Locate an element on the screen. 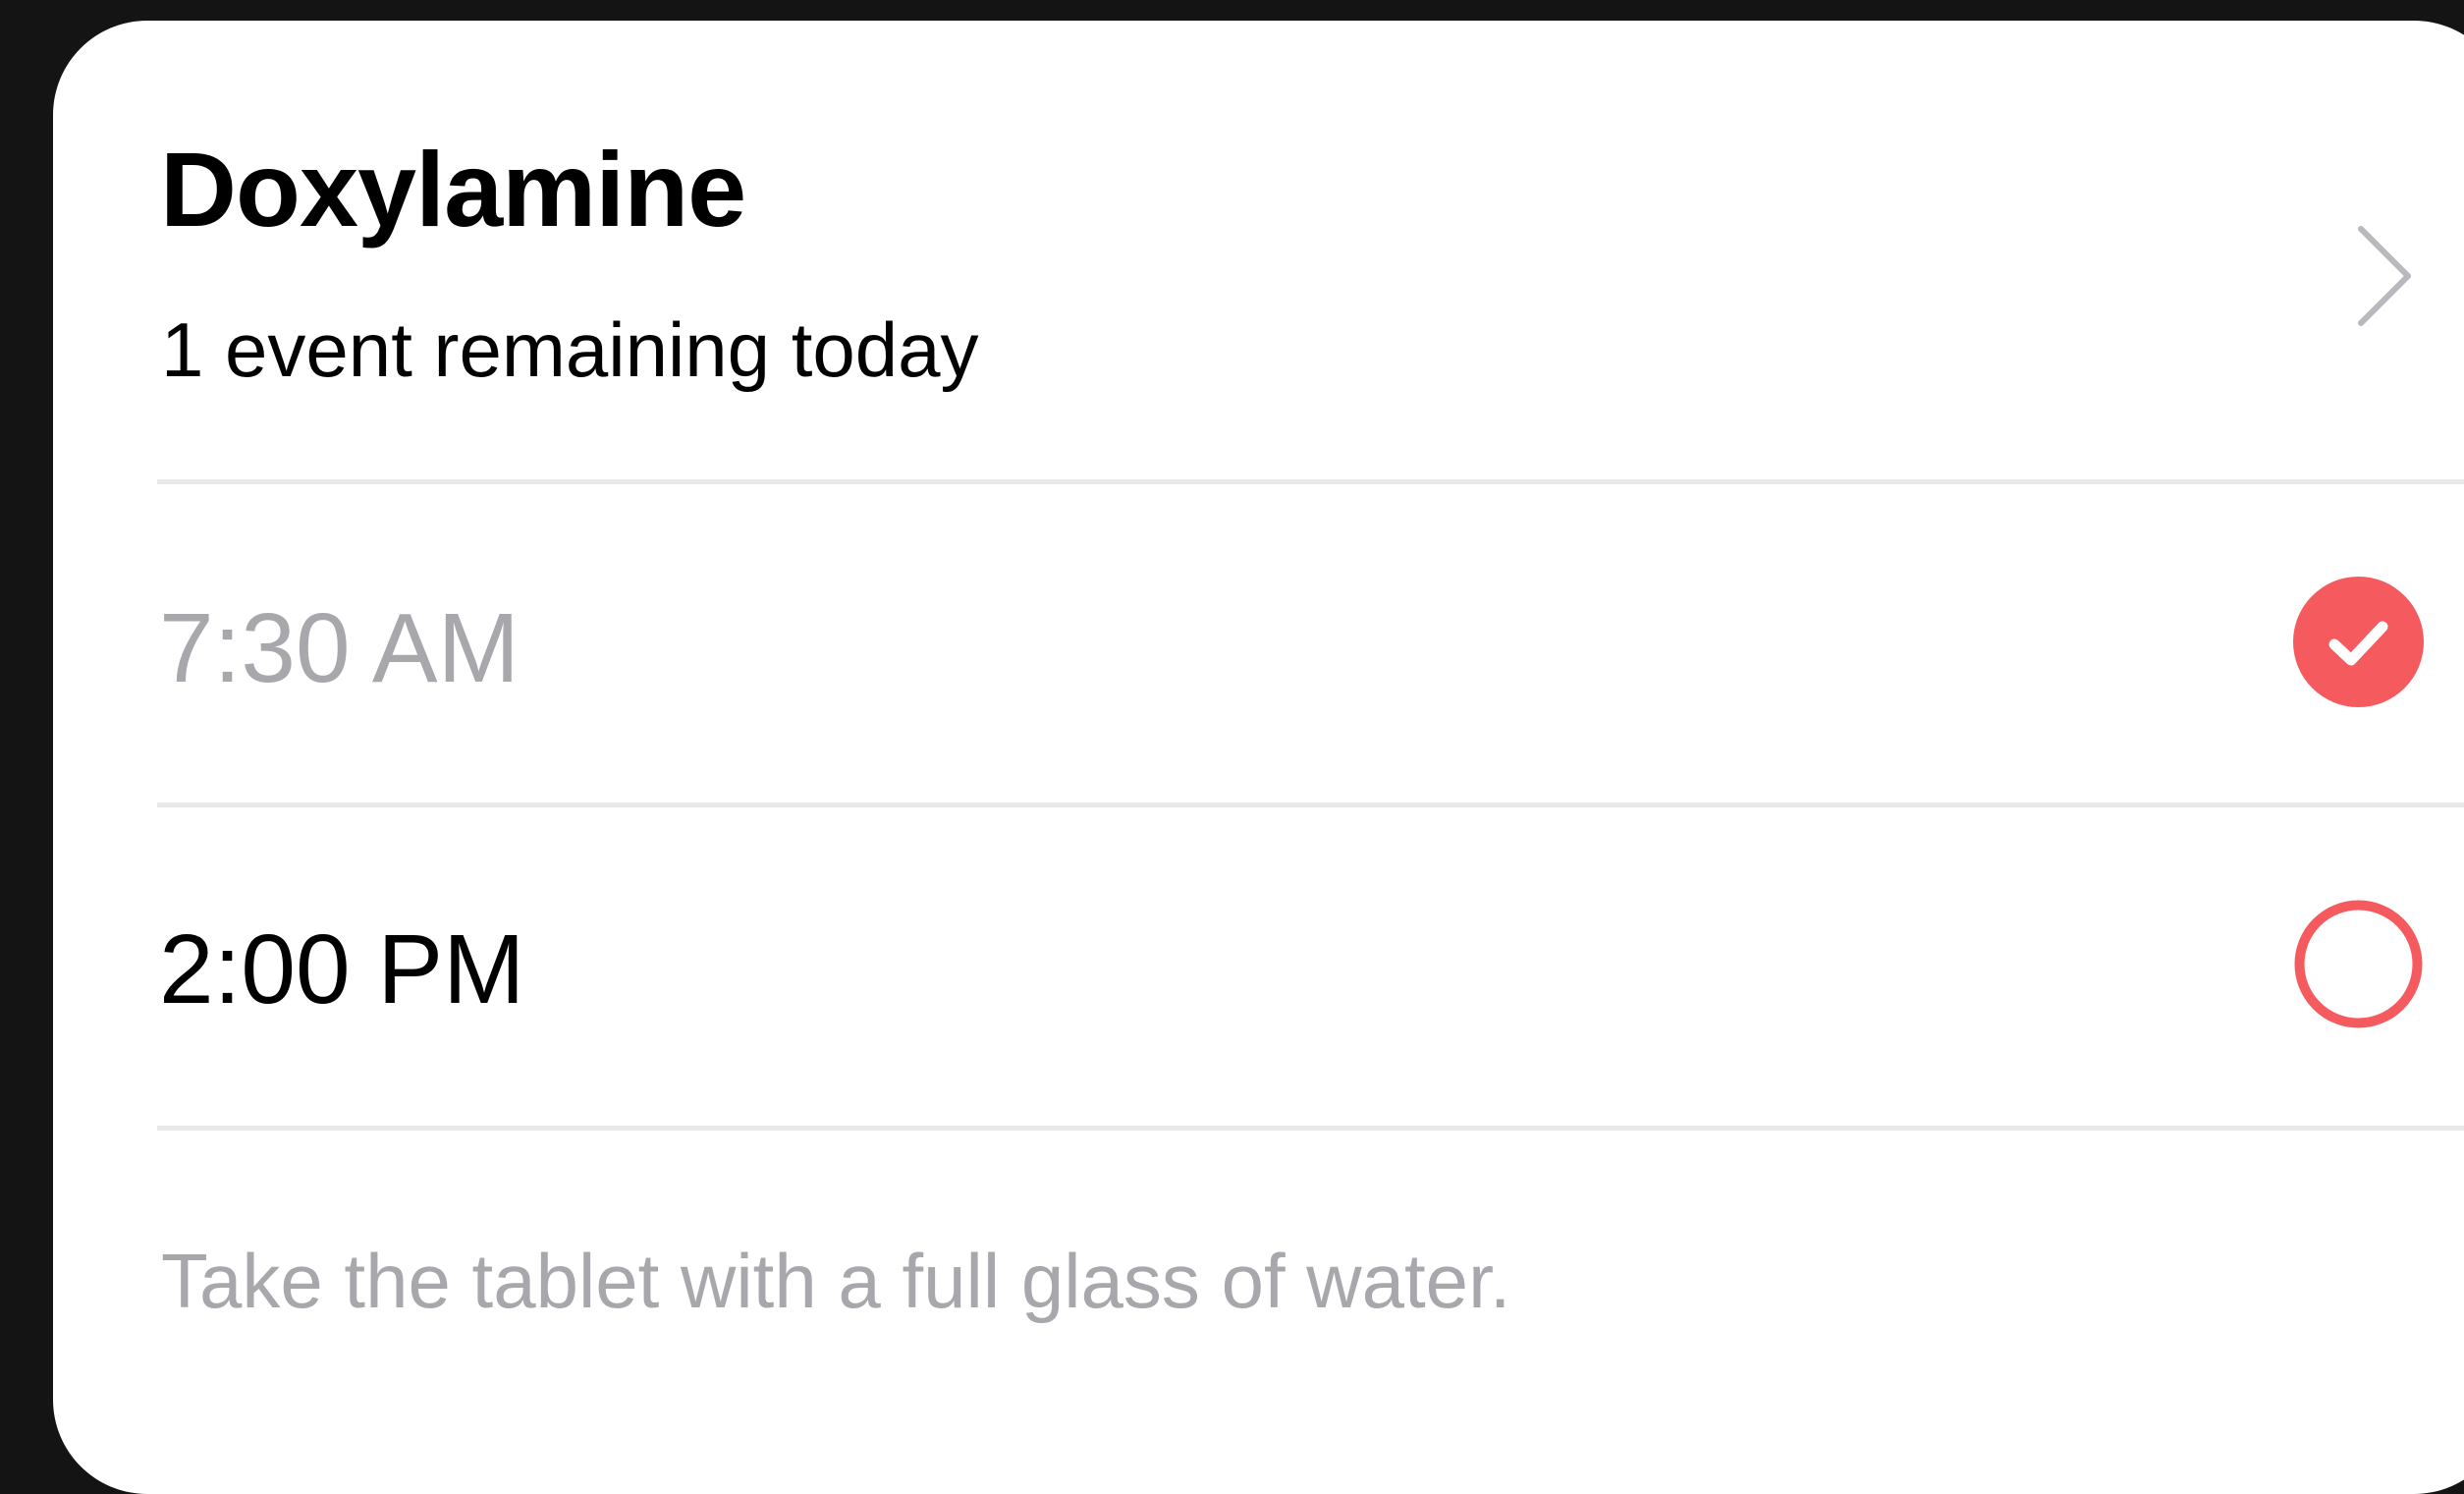 The width and height of the screenshot is (2464, 1494). medication-name: Doxylamine is located at coordinates (453, 189).